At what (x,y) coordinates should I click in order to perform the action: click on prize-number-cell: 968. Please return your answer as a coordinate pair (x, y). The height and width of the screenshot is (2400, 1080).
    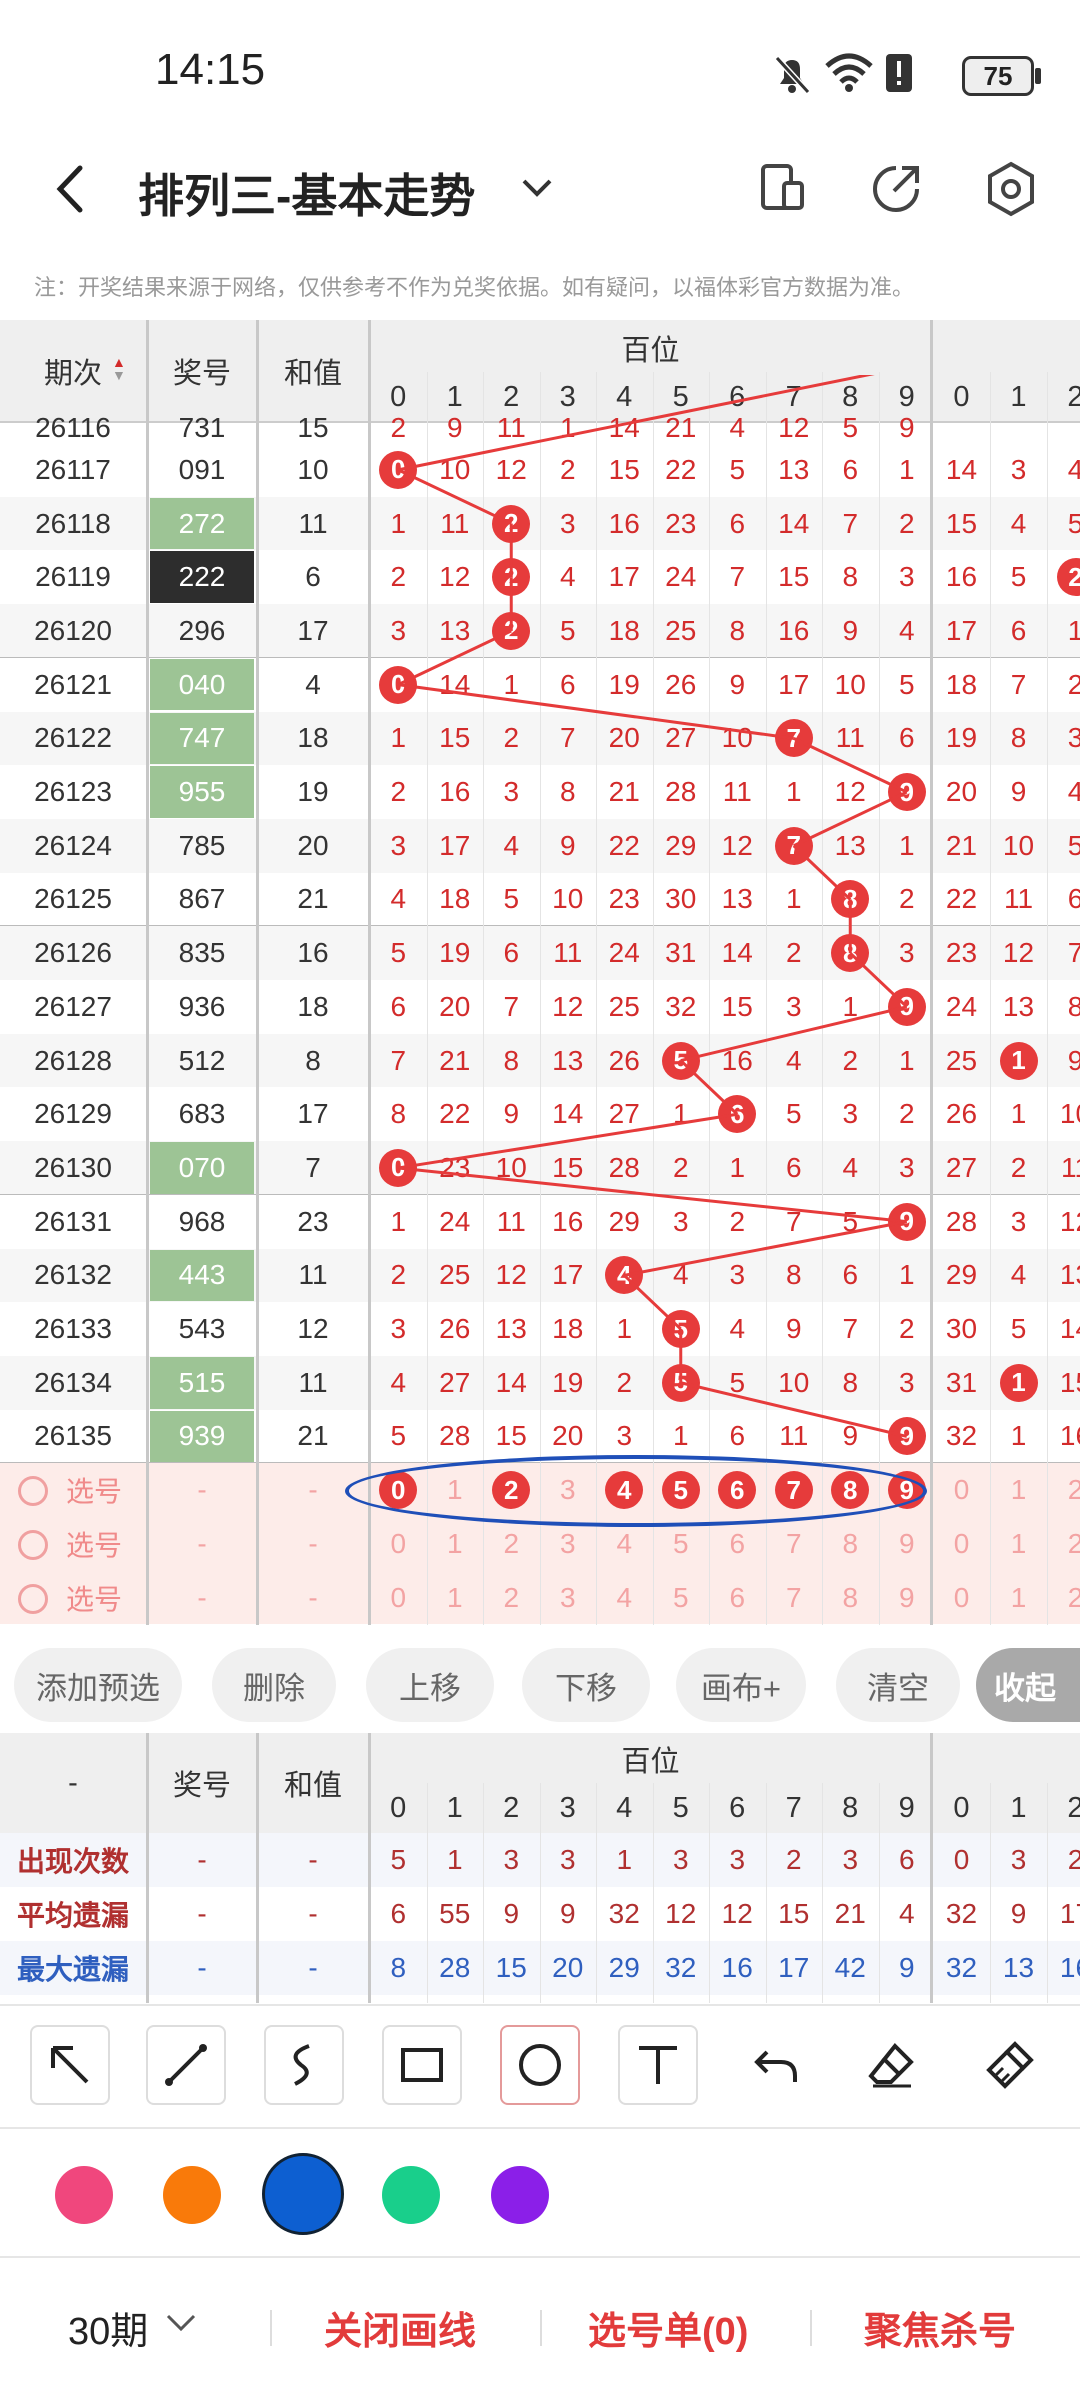
    Looking at the image, I should click on (202, 1221).